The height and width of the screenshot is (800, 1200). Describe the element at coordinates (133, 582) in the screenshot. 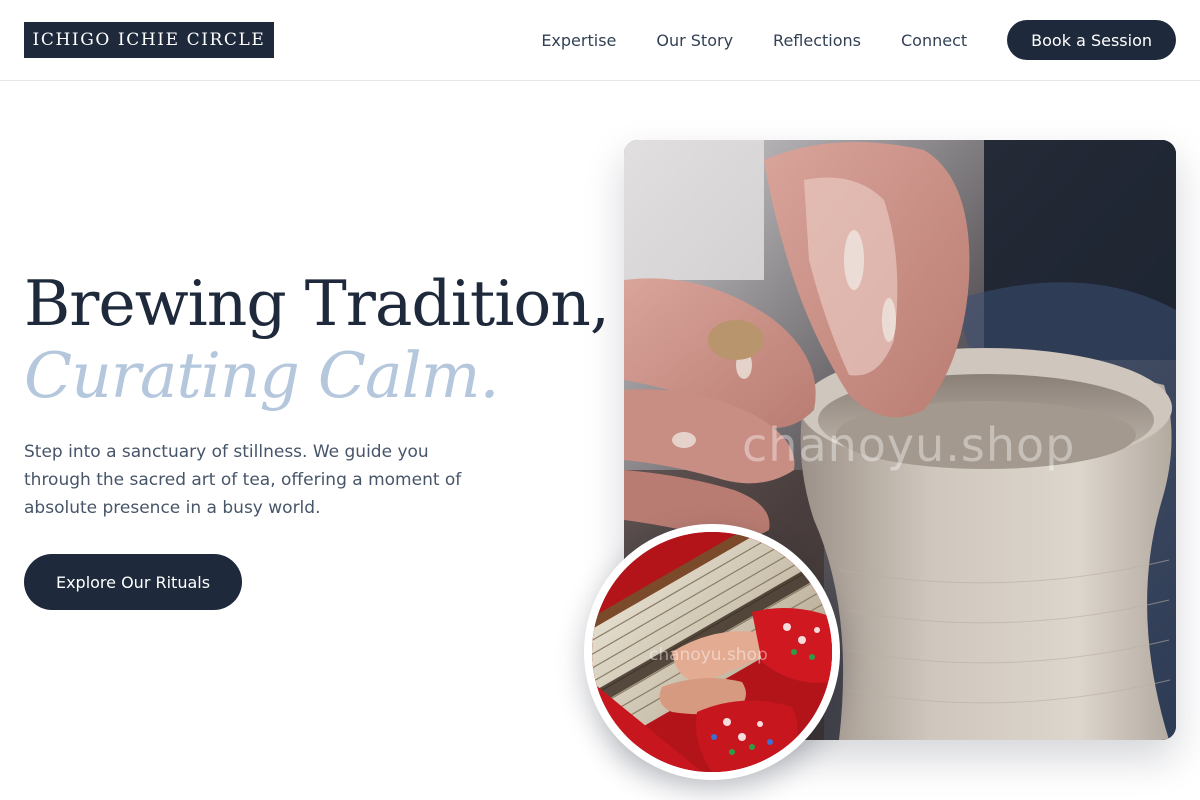

I see `explore-rituals-button: Explore Our Rituals` at that location.